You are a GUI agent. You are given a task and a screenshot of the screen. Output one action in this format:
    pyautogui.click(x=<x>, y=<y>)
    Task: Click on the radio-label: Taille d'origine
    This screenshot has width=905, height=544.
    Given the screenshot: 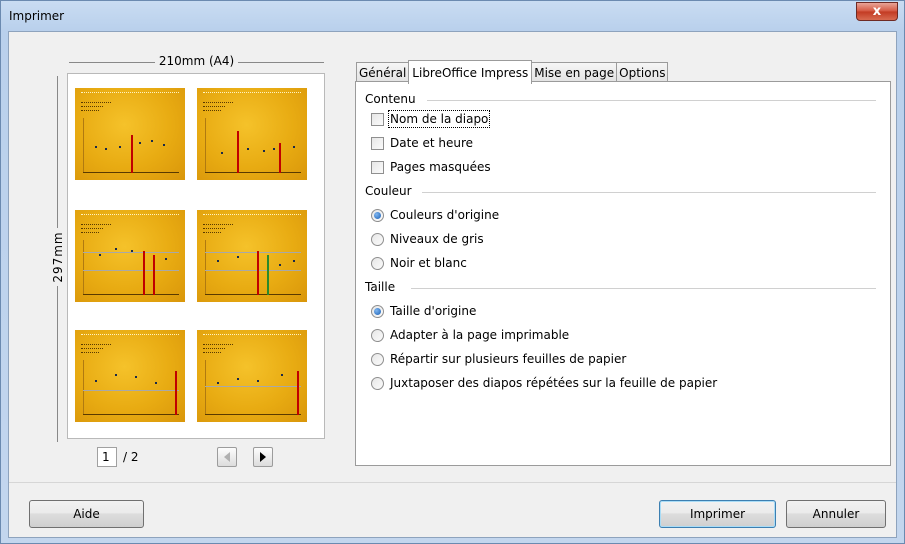 What is the action you would take?
    pyautogui.click(x=433, y=311)
    